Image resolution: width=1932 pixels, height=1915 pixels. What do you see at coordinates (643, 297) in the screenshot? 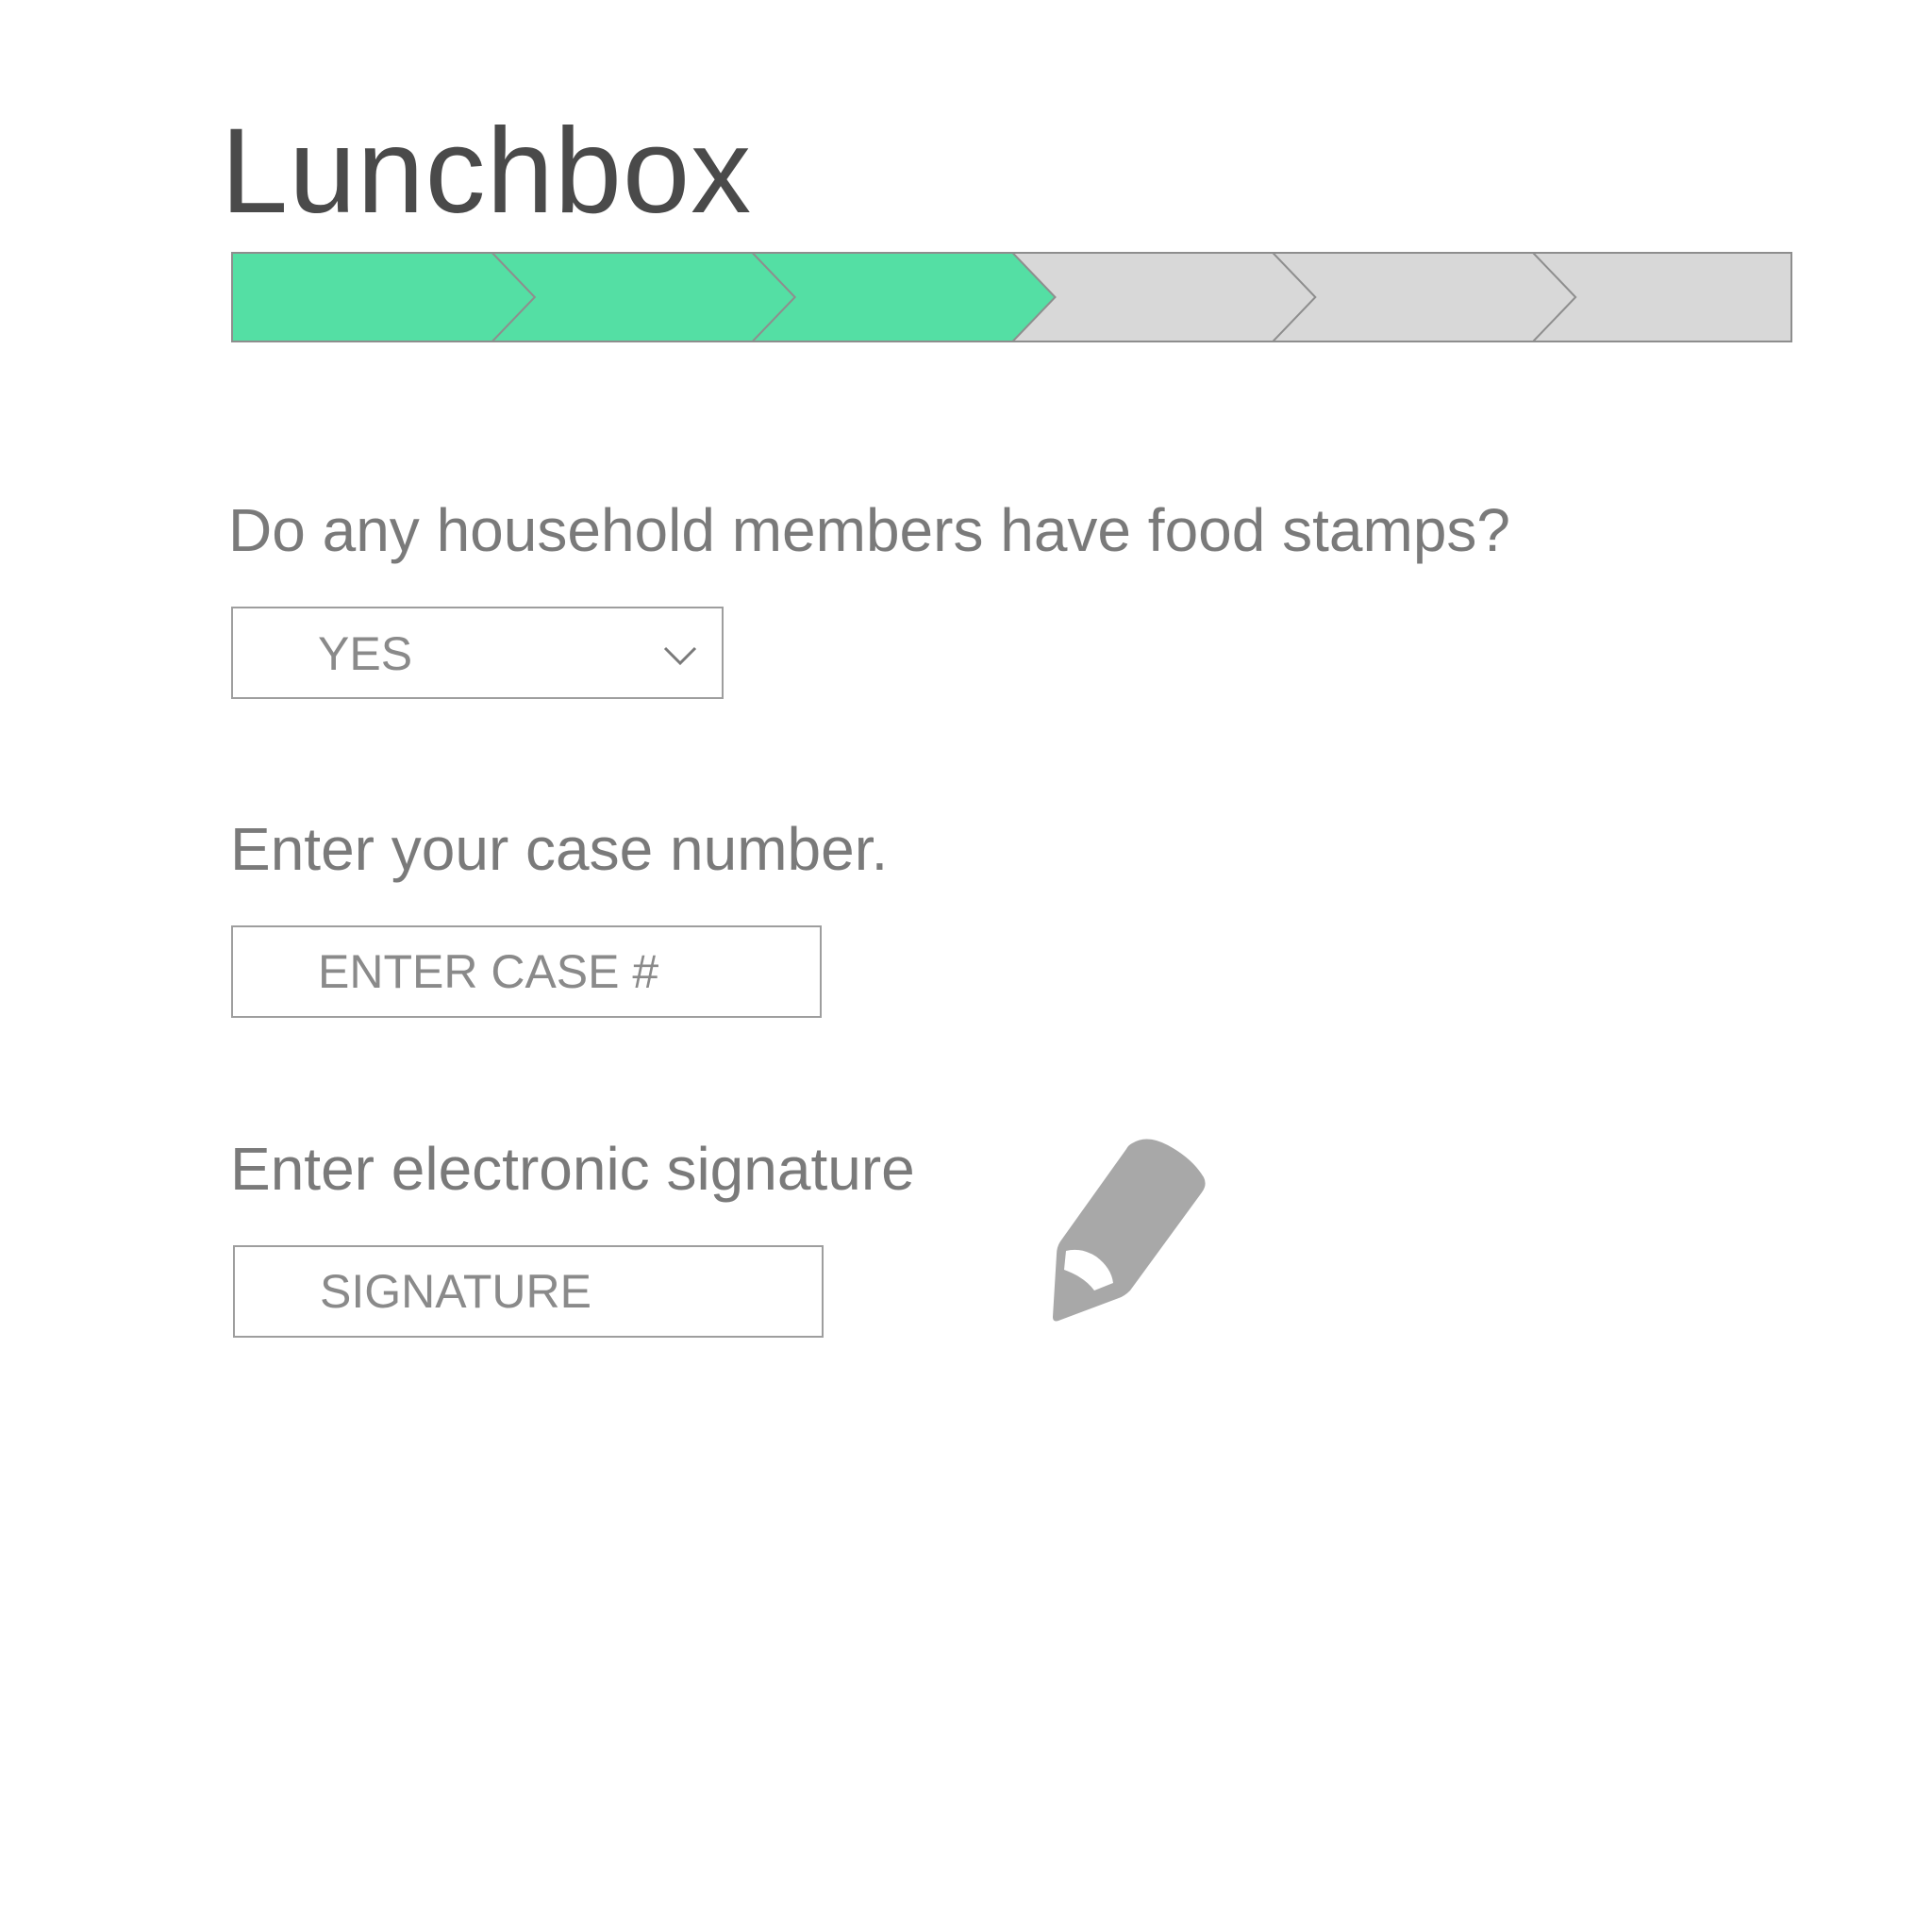
I see `progress-step-2-completed` at bounding box center [643, 297].